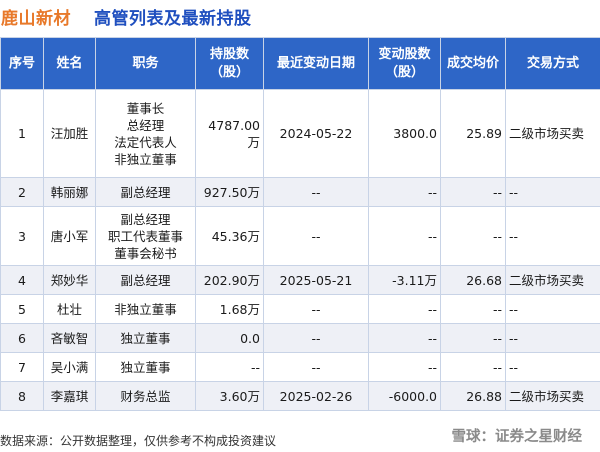  What do you see at coordinates (404, 396) in the screenshot?
I see `cell-change-shares: -6000.0` at bounding box center [404, 396].